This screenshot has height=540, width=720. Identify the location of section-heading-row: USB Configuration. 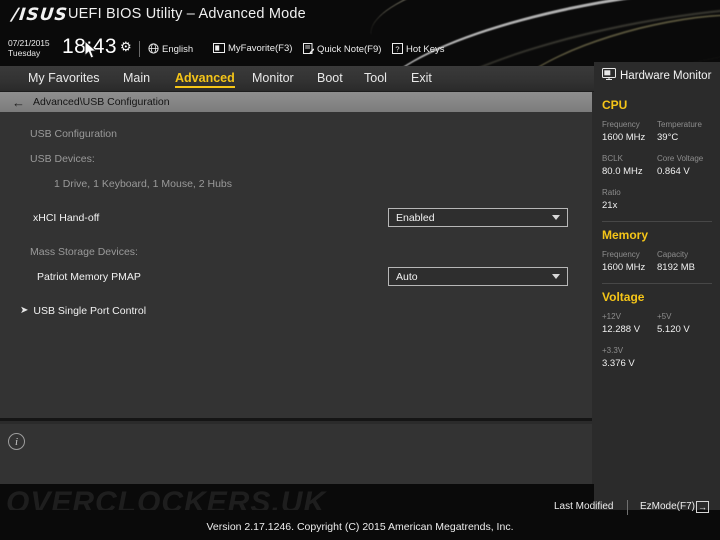
(296, 133).